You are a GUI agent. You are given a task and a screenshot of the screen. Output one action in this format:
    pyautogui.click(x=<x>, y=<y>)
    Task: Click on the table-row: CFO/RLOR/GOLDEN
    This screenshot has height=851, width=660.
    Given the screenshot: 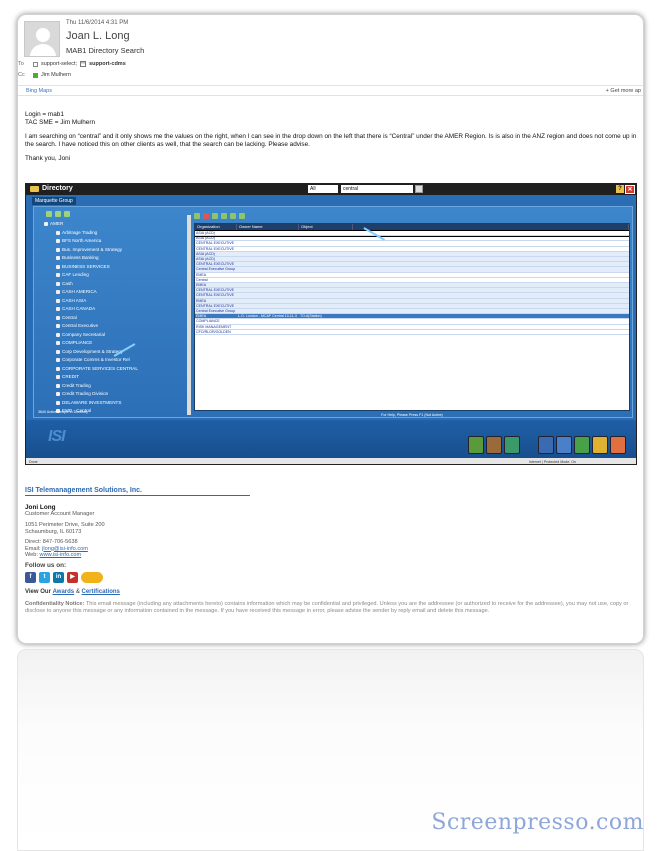 What is the action you would take?
    pyautogui.click(x=412, y=333)
    